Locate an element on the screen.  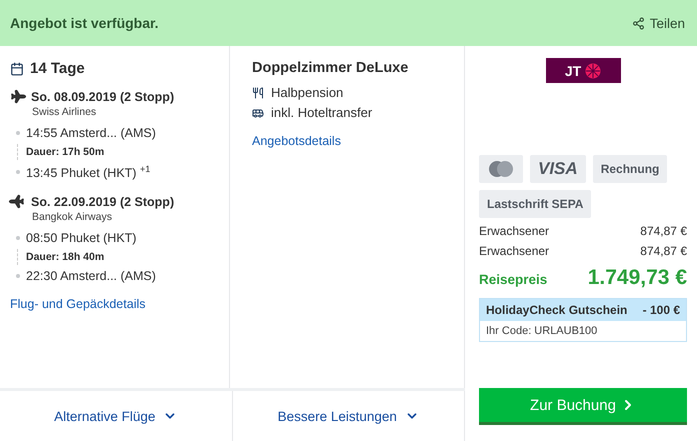
voucher-title: HolidayCheck Gutschein is located at coordinates (557, 310).